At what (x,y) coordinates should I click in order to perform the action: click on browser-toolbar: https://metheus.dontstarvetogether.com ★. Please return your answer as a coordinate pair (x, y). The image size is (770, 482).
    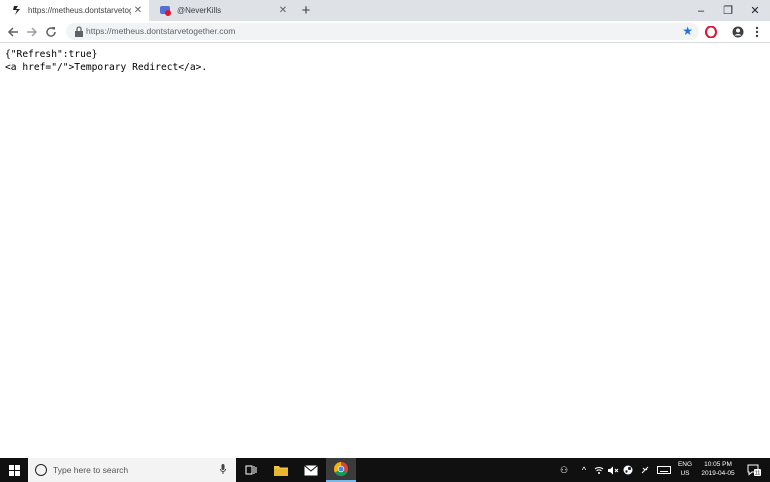
    Looking at the image, I should click on (385, 32).